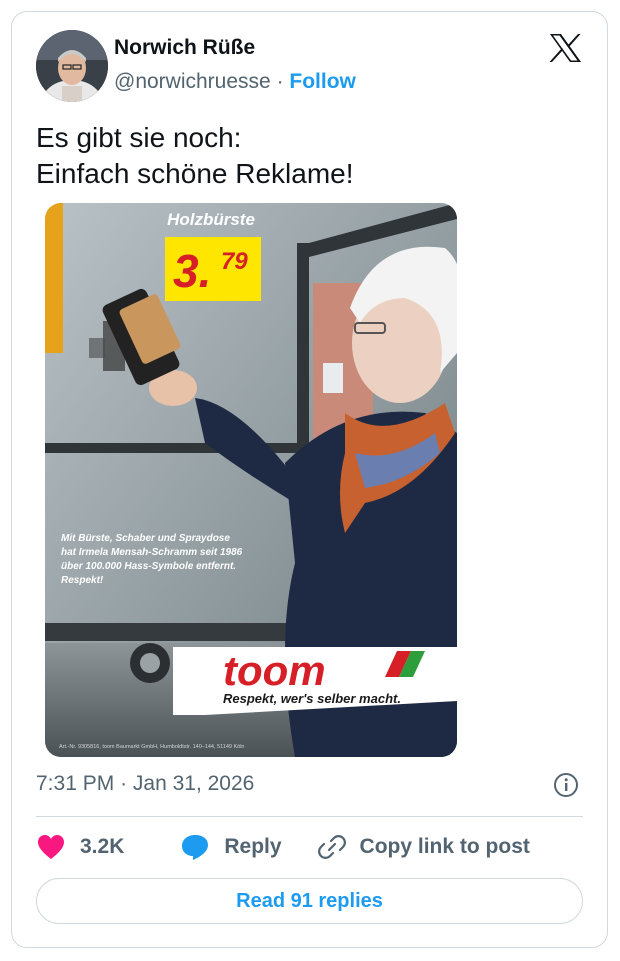  Describe the element at coordinates (145, 538) in the screenshot. I see `ad-caption-line: Mit Bürste, Schaber und Spraydose` at that location.